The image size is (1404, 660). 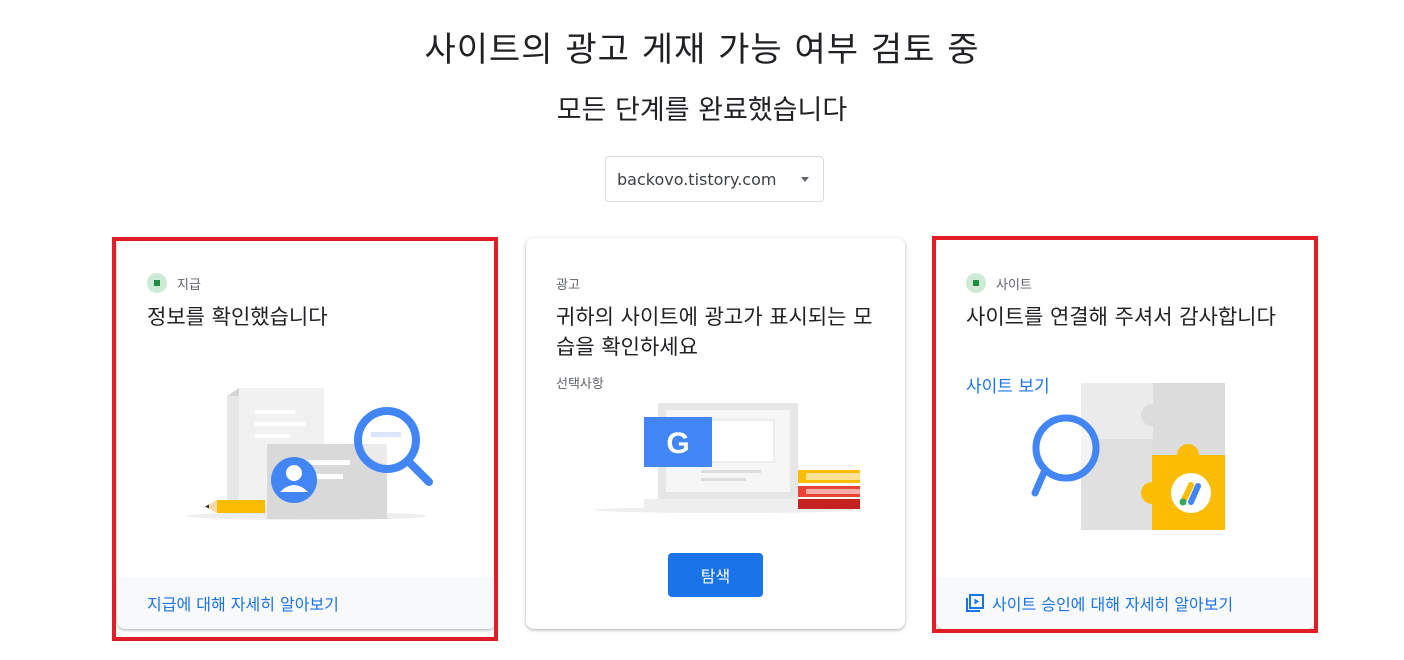 I want to click on payment-learn-more-link: 지급에 대해 자세히 알아보기, so click(x=306, y=603).